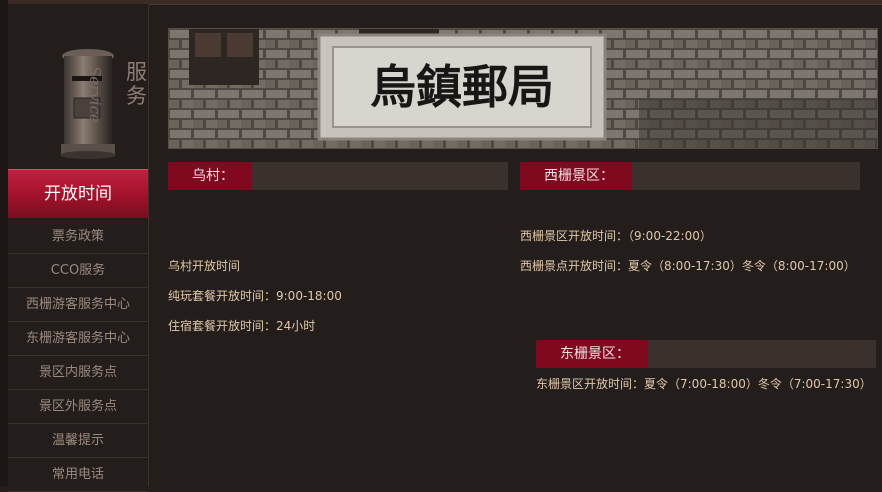 This screenshot has width=882, height=492. What do you see at coordinates (78, 339) in the screenshot?
I see `menu-item-dongzha-visitor-center: 东栅游客服务中心` at bounding box center [78, 339].